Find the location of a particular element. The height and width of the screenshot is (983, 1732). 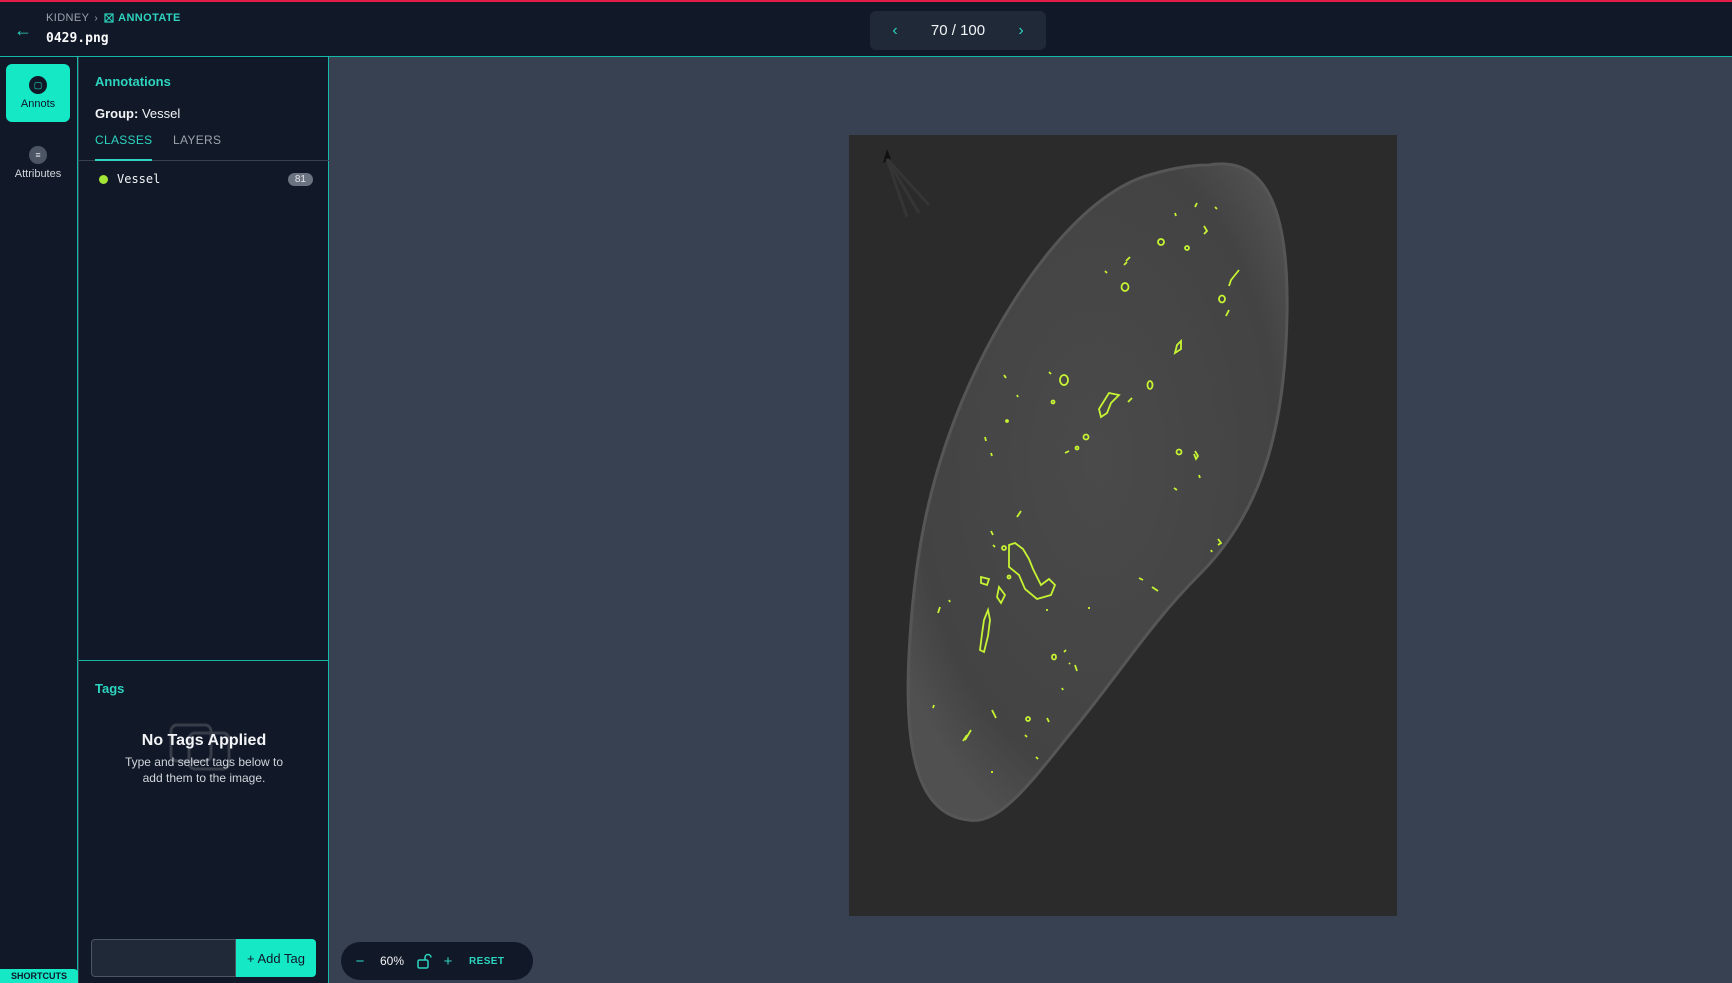

panel-title: Annotations is located at coordinates (133, 81).